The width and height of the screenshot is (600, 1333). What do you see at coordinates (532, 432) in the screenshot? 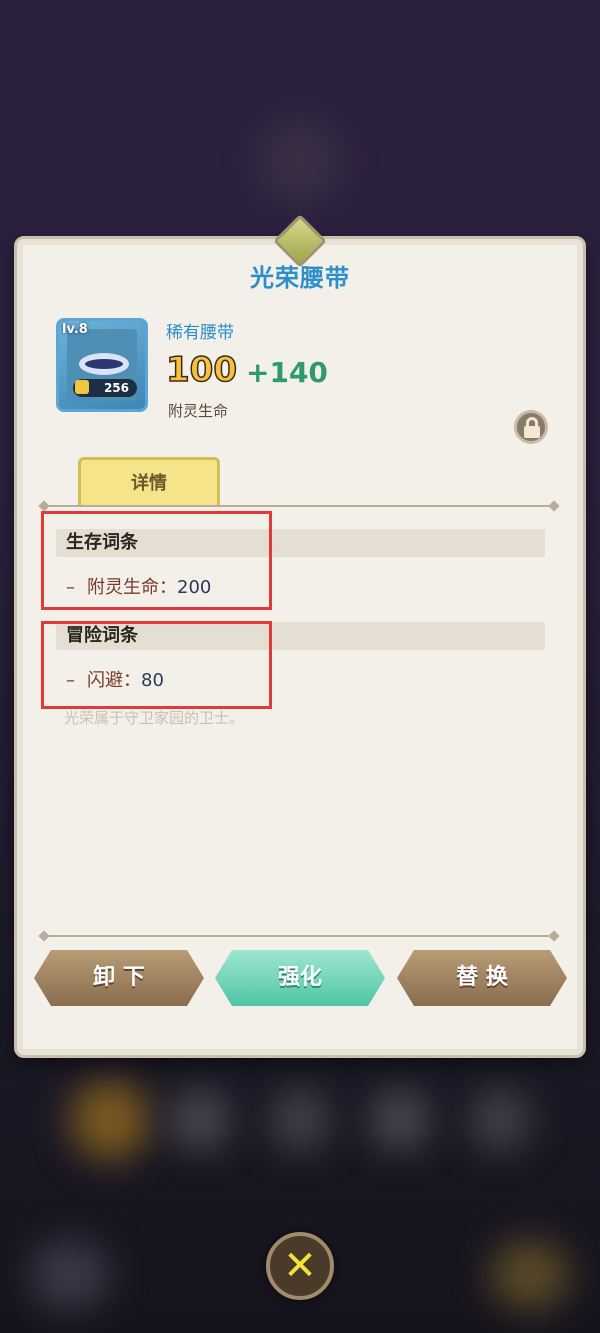
I see `lock-icon-body` at bounding box center [532, 432].